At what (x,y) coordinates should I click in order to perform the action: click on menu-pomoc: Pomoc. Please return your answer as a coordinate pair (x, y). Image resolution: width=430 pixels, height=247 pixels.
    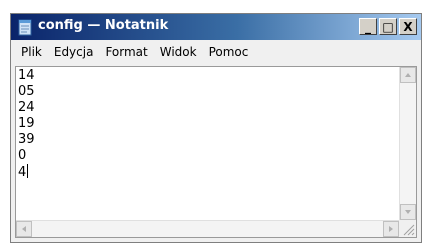
    Looking at the image, I should click on (229, 52).